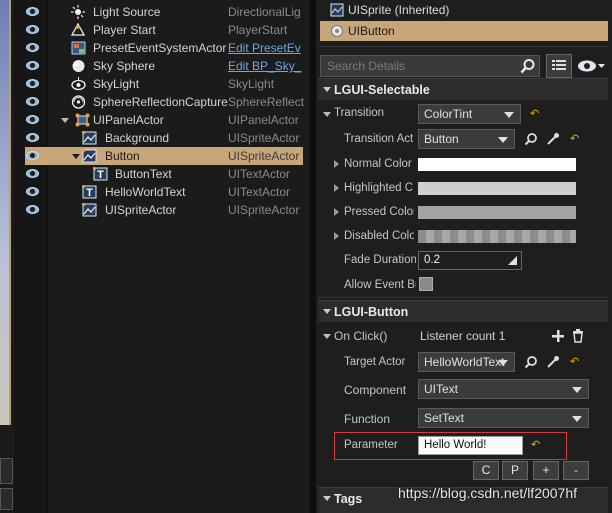 The height and width of the screenshot is (513, 612). Describe the element at coordinates (463, 89) in the screenshot. I see `category-lgui-selectable: LGUI-Selectable` at that location.